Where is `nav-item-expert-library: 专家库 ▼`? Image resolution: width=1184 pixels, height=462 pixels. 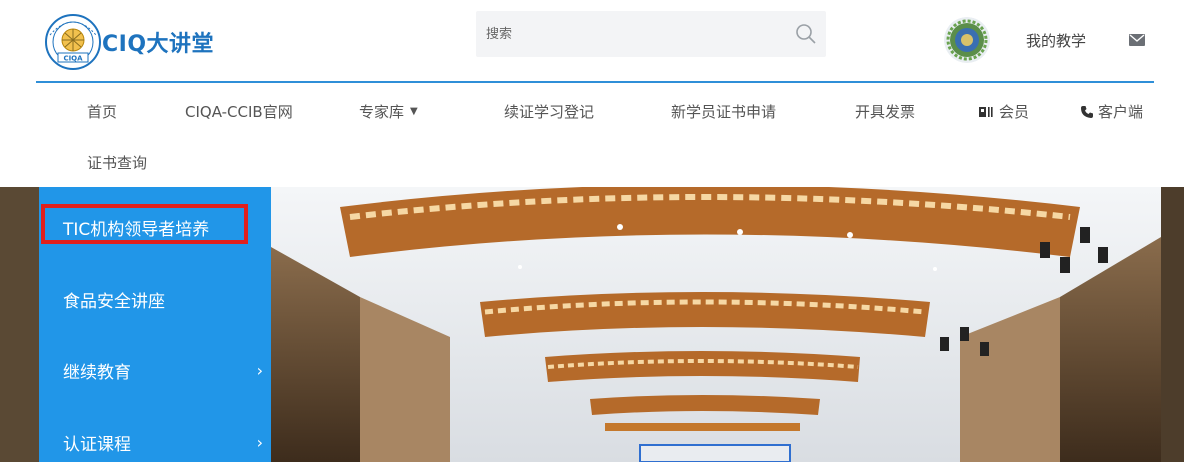 nav-item-expert-library: 专家库 ▼ is located at coordinates (388, 111).